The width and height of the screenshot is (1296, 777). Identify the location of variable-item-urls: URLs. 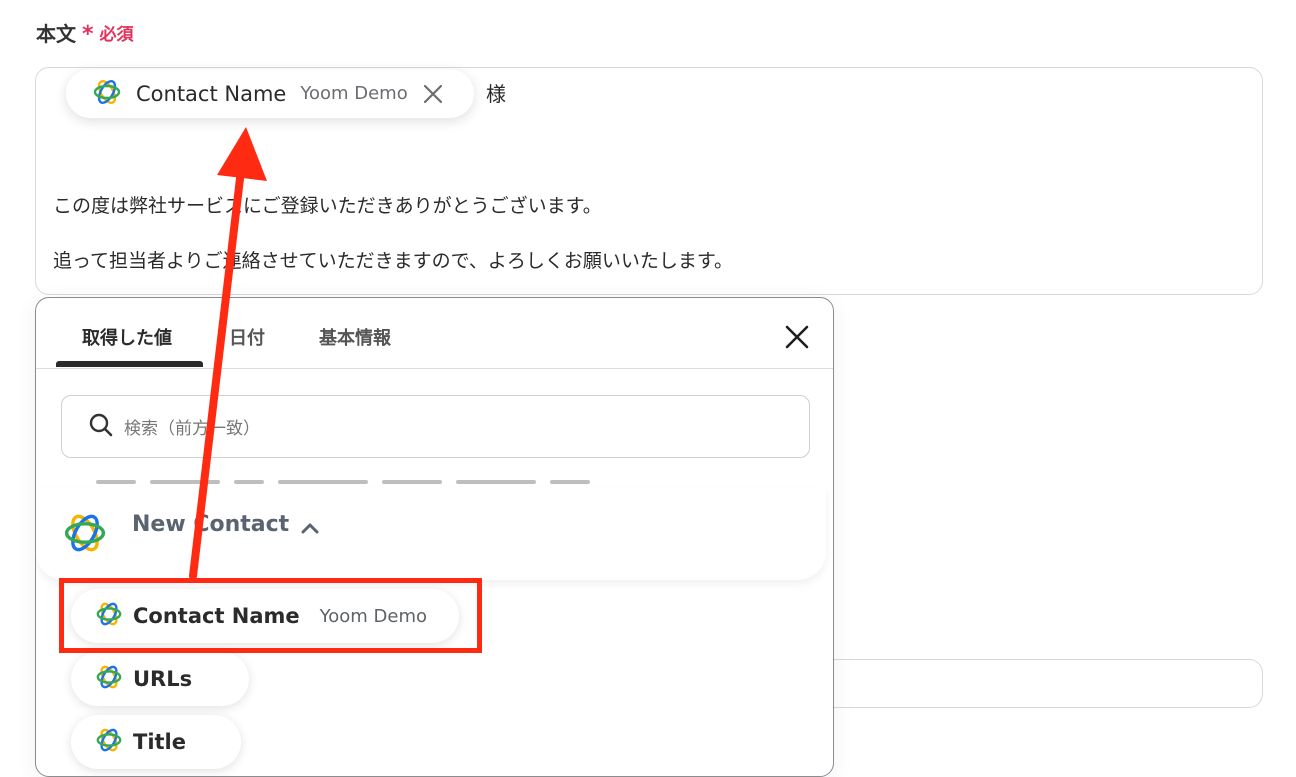
(160, 679).